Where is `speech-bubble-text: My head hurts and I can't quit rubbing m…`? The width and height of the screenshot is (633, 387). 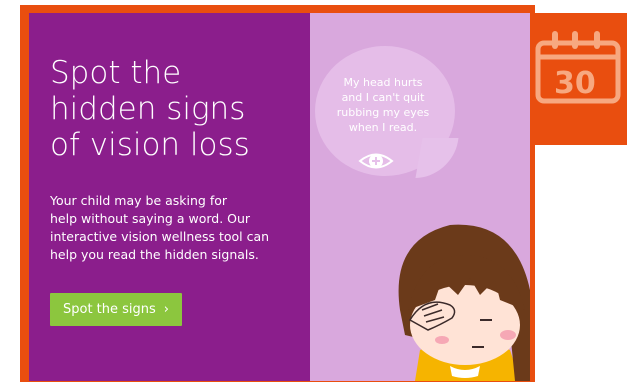
speech-bubble-text: My head hurts and I can't quit rubbing m… is located at coordinates (383, 105).